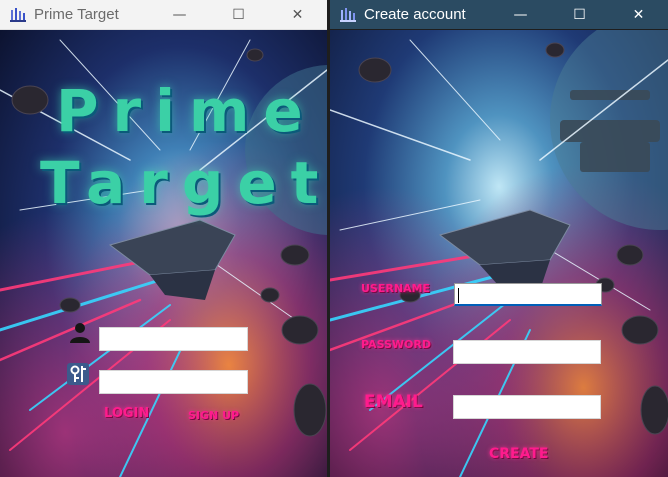  Describe the element at coordinates (396, 288) in the screenshot. I see `username-label: USERNAME` at that location.